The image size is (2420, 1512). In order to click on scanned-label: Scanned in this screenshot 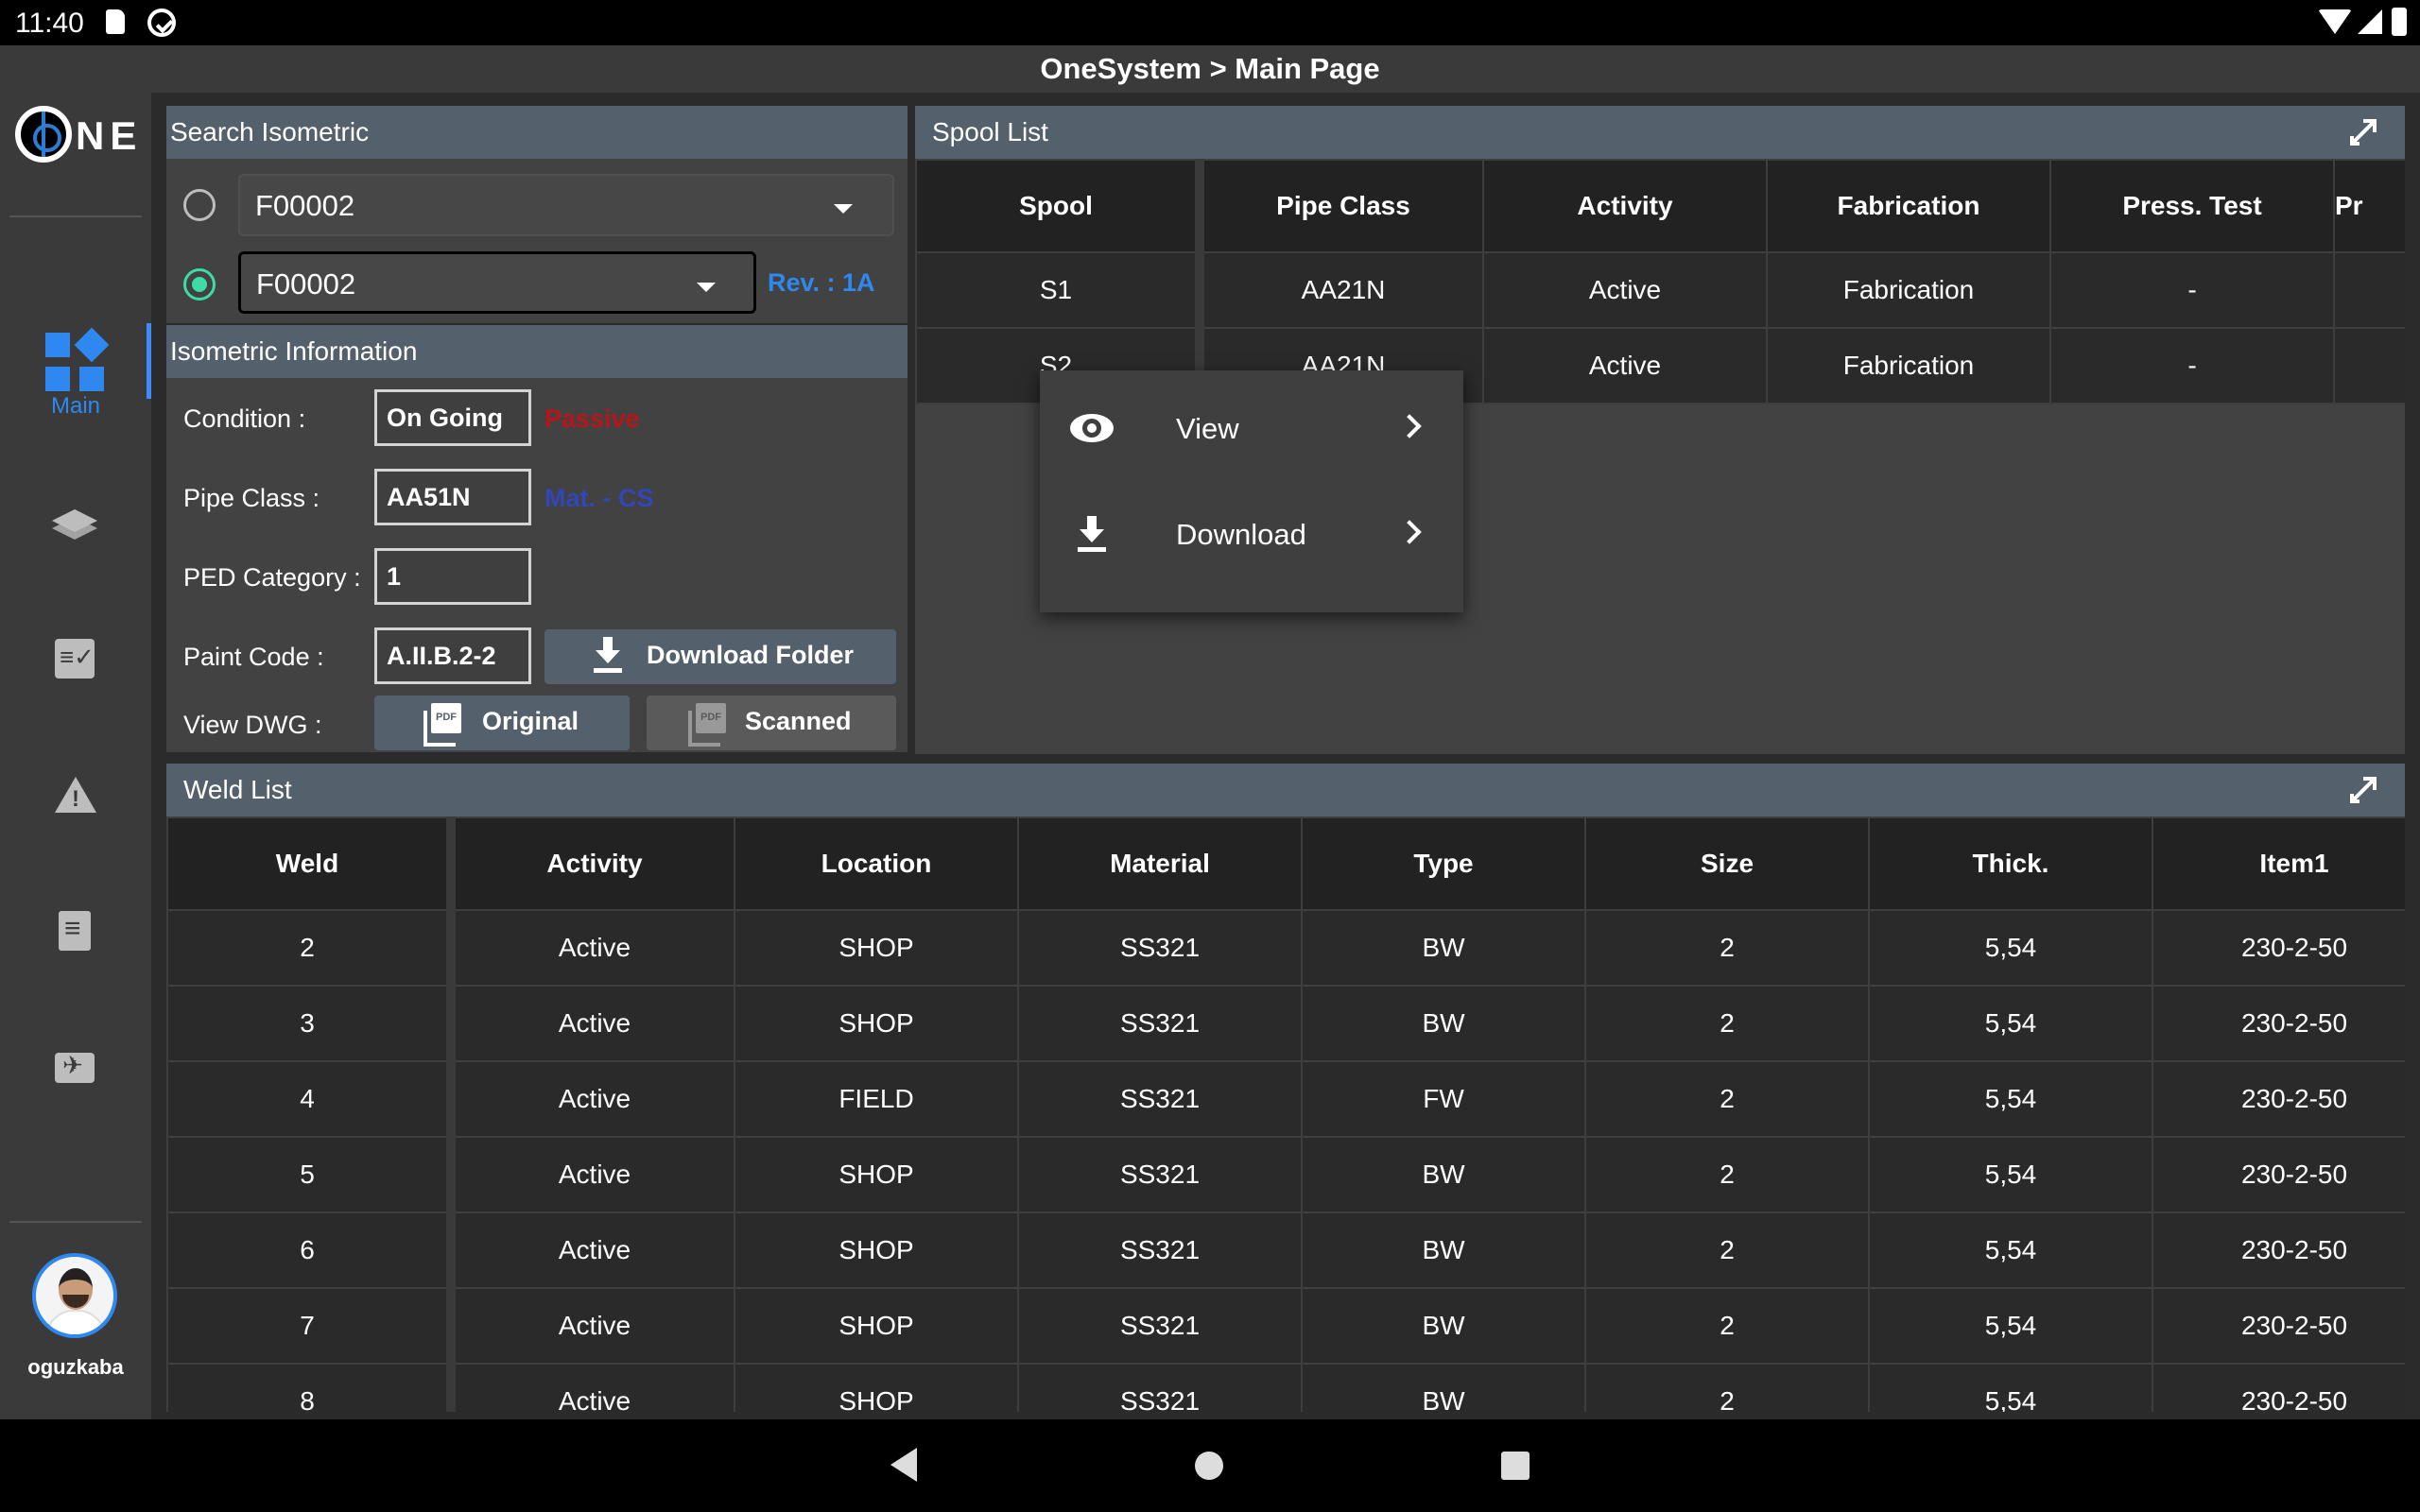, I will do `click(799, 721)`.